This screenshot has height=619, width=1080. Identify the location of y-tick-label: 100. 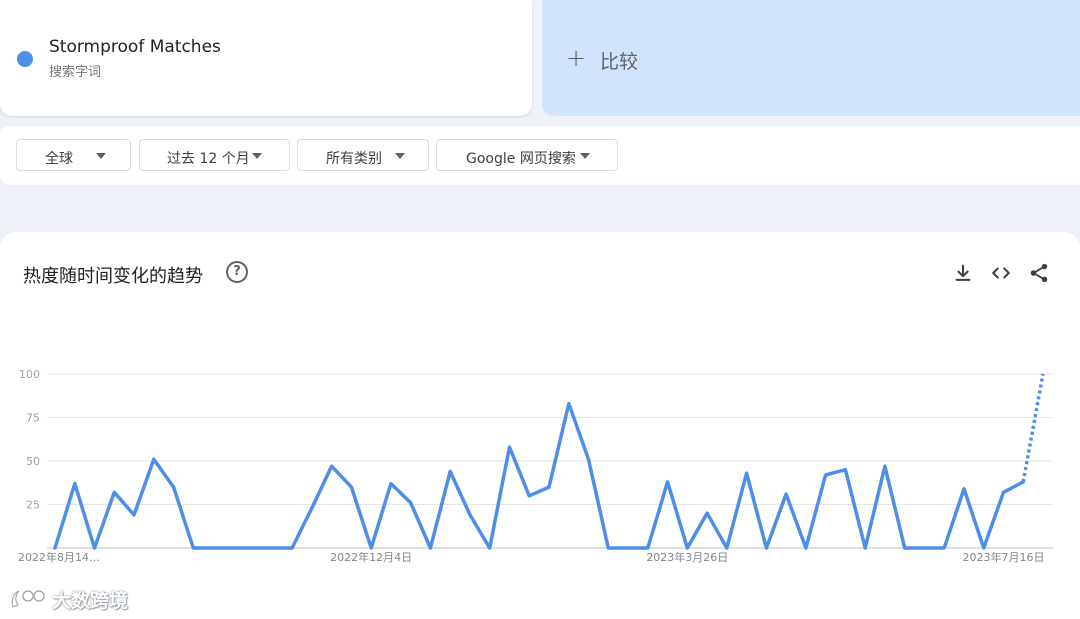
(29, 374).